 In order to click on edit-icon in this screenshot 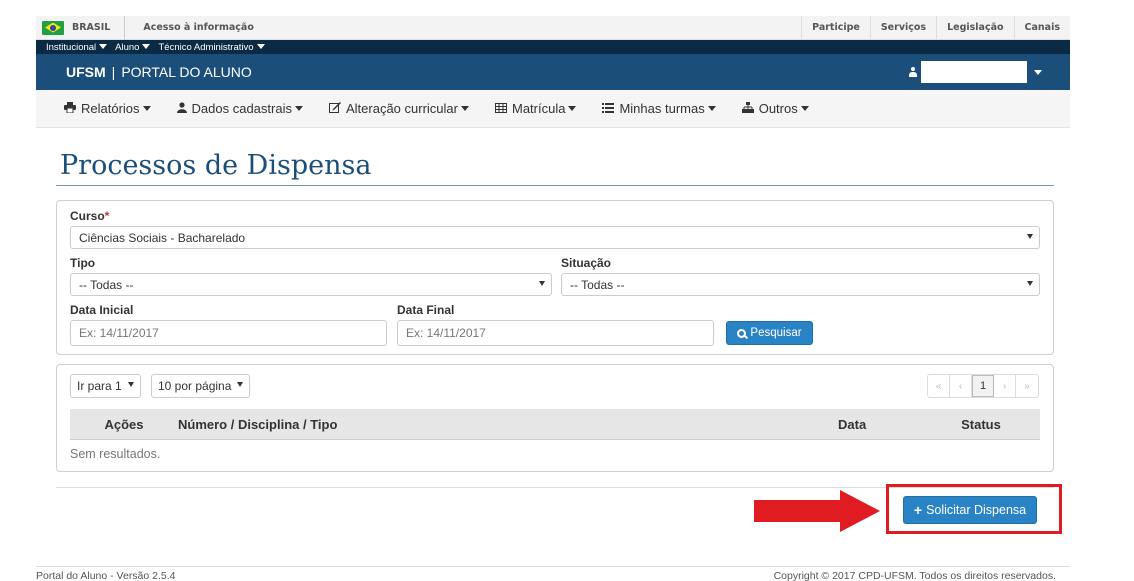, I will do `click(334, 108)`.